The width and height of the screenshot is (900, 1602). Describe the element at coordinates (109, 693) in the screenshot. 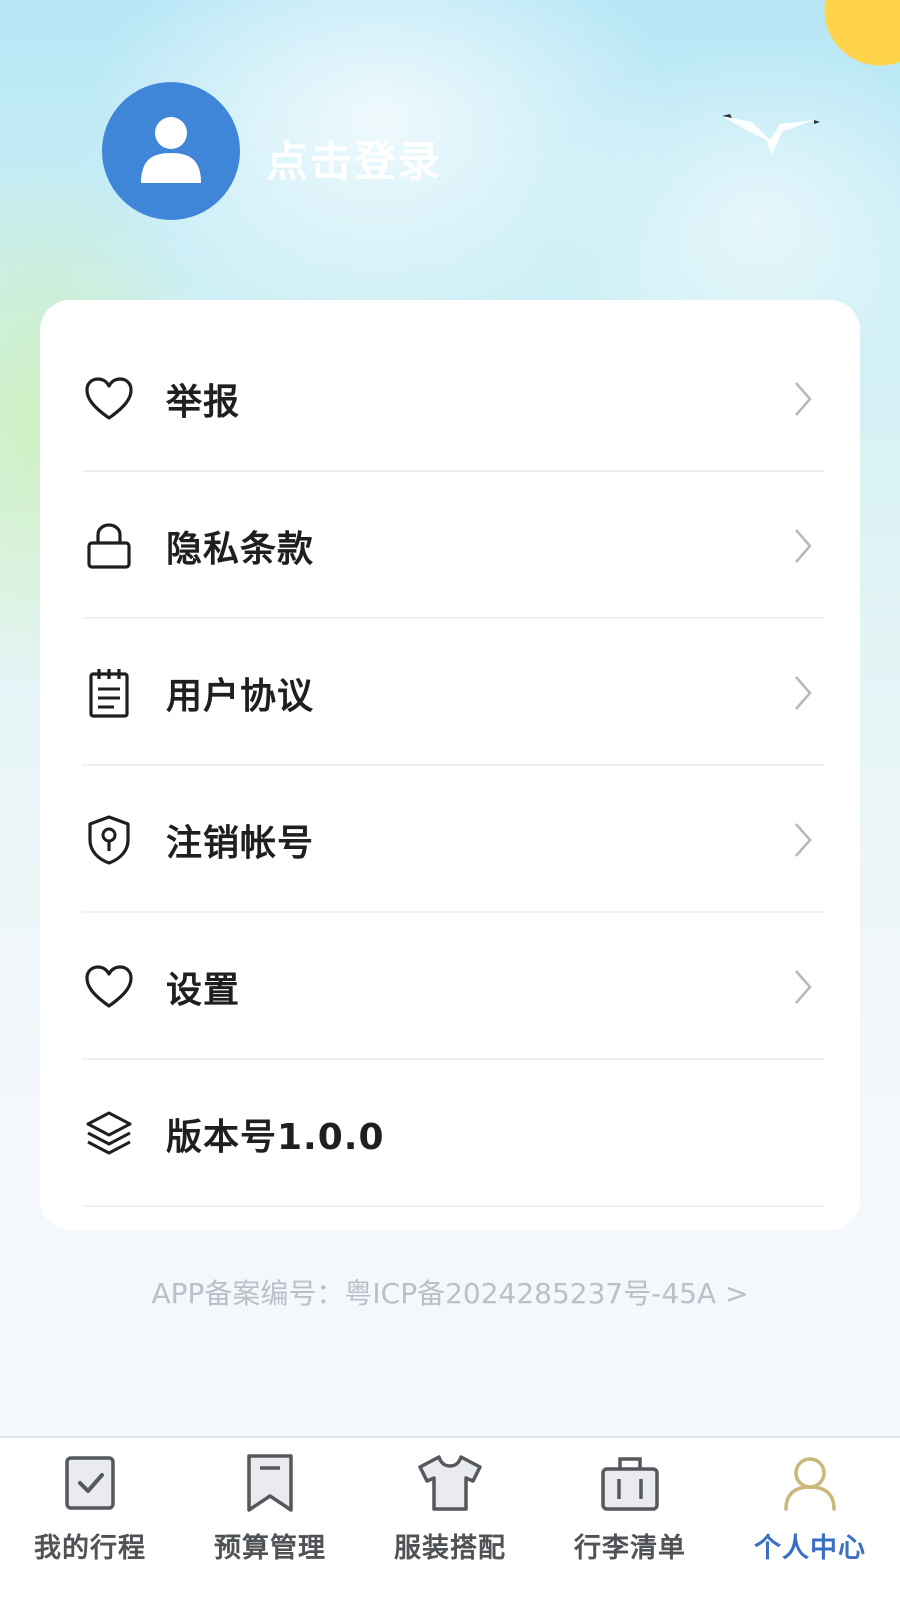

I see `notepad-icon` at that location.